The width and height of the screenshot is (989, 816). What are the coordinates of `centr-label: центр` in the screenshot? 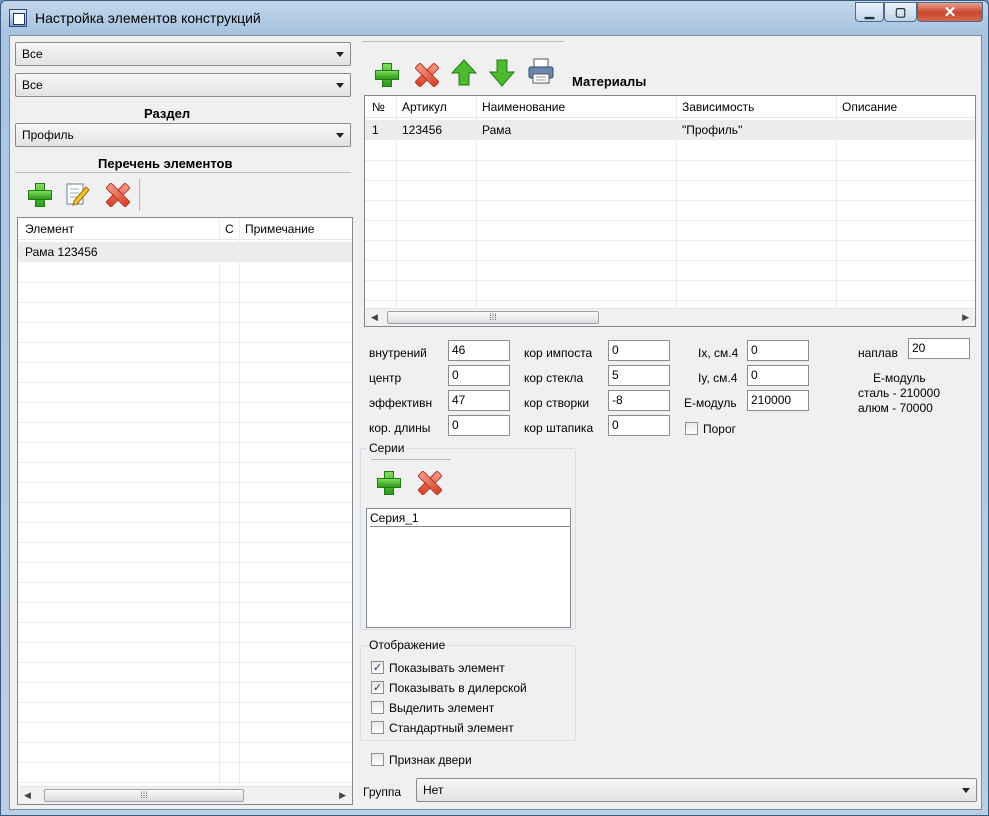 It's located at (385, 378).